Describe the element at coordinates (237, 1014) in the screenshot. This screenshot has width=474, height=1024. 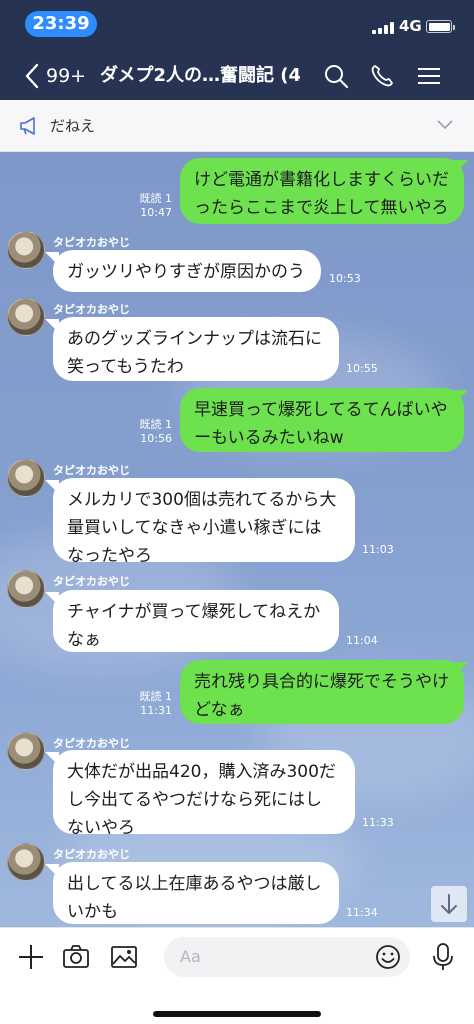
I see `home-indicator` at that location.